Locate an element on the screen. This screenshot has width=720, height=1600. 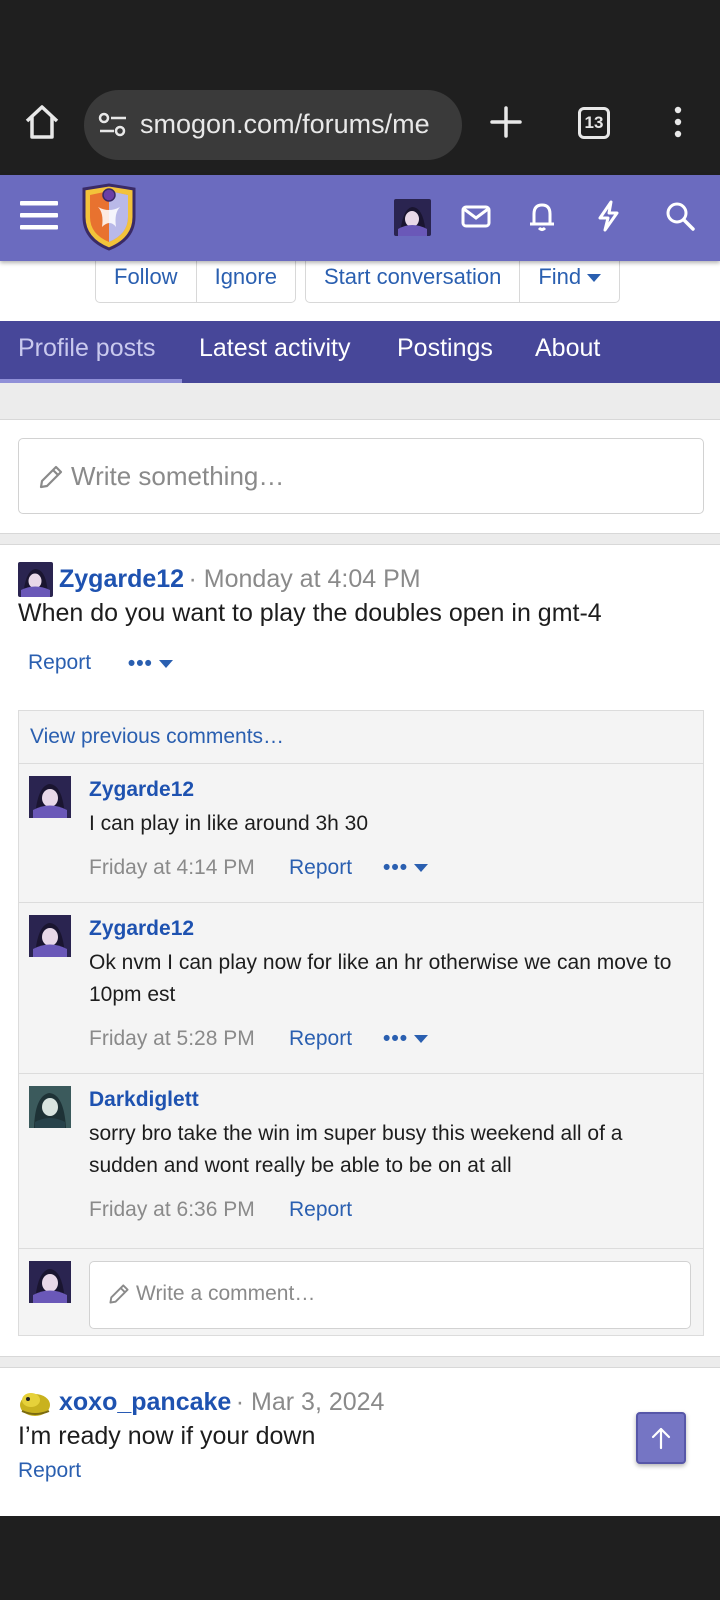
find-button: Find is located at coordinates (569, 281).